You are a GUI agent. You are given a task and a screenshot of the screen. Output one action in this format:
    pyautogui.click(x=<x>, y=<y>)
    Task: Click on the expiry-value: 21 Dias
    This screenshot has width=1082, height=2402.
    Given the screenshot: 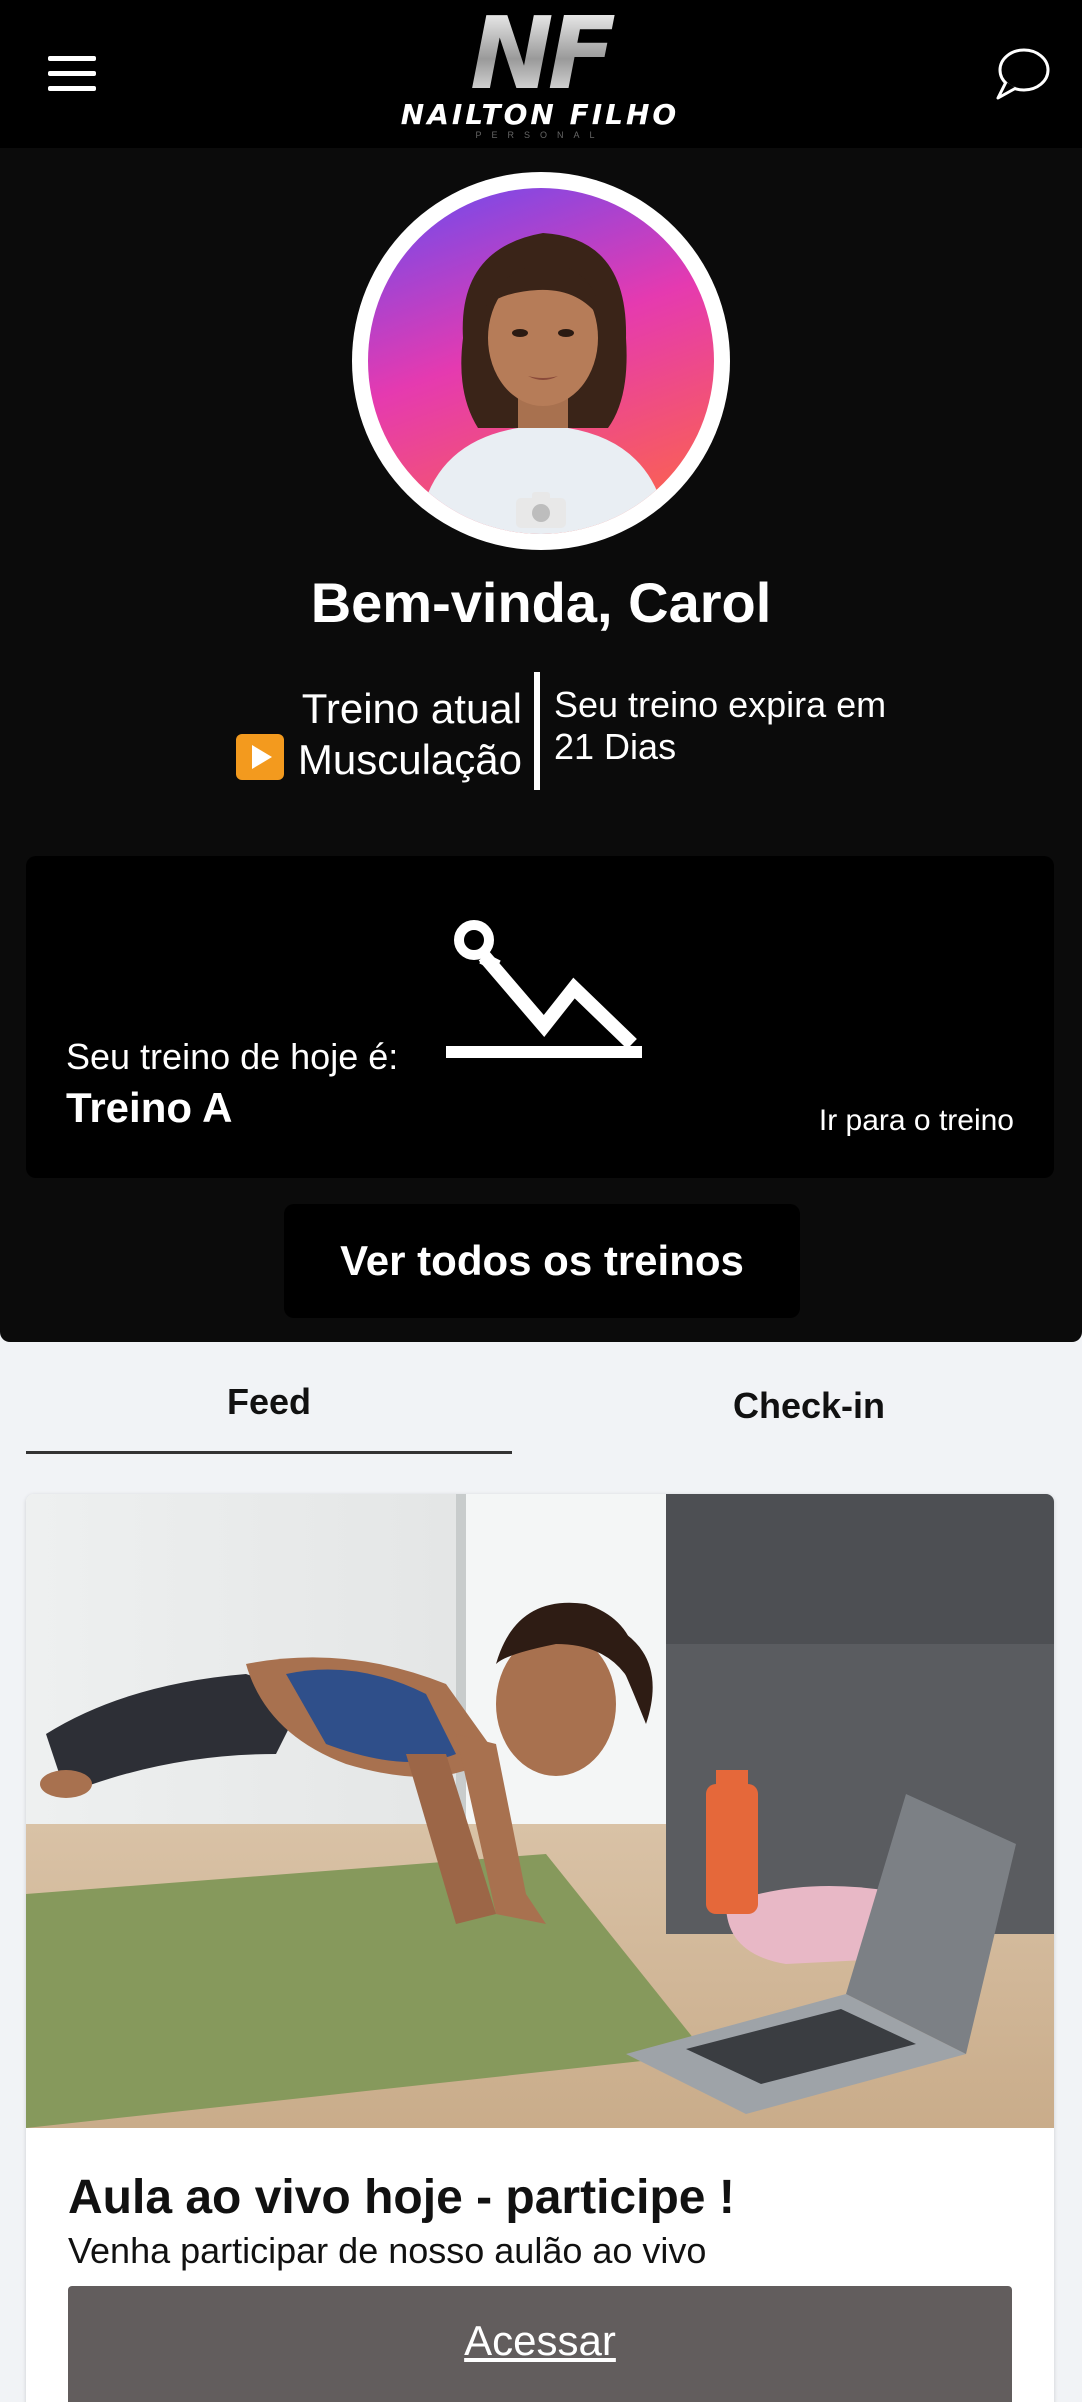 What is the action you would take?
    pyautogui.click(x=615, y=746)
    